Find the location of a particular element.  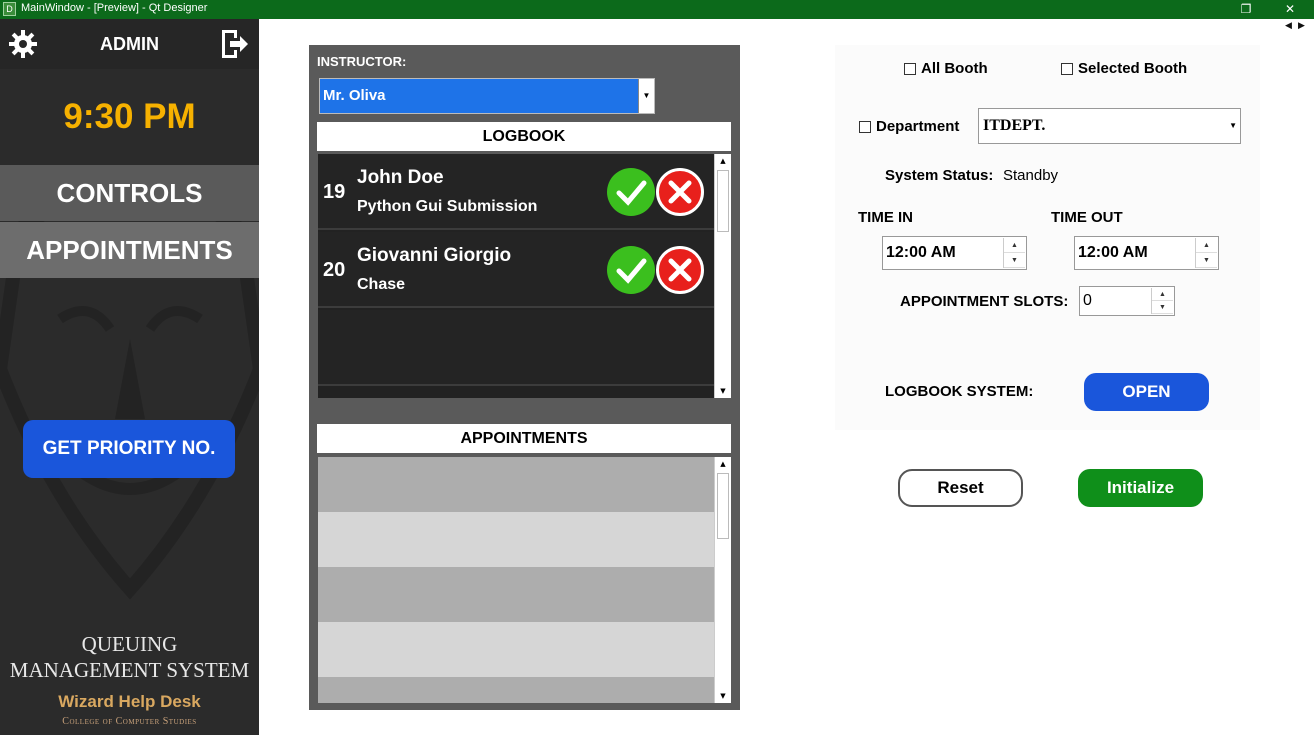

brand-college: College of Computer Studies is located at coordinates (129, 721).